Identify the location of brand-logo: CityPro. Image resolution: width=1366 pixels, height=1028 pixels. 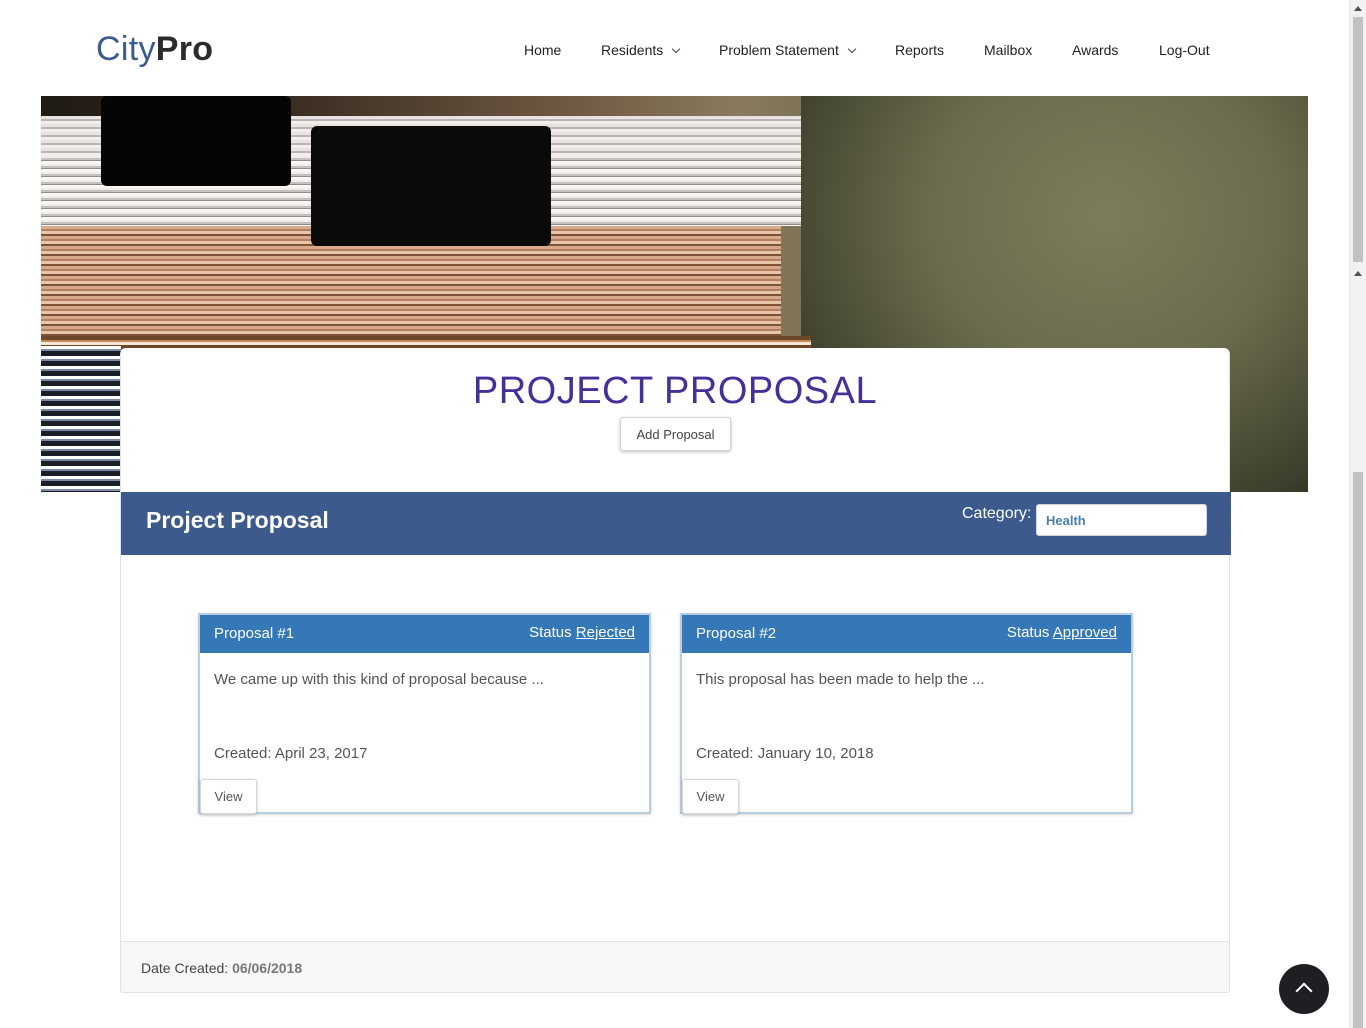
(154, 49).